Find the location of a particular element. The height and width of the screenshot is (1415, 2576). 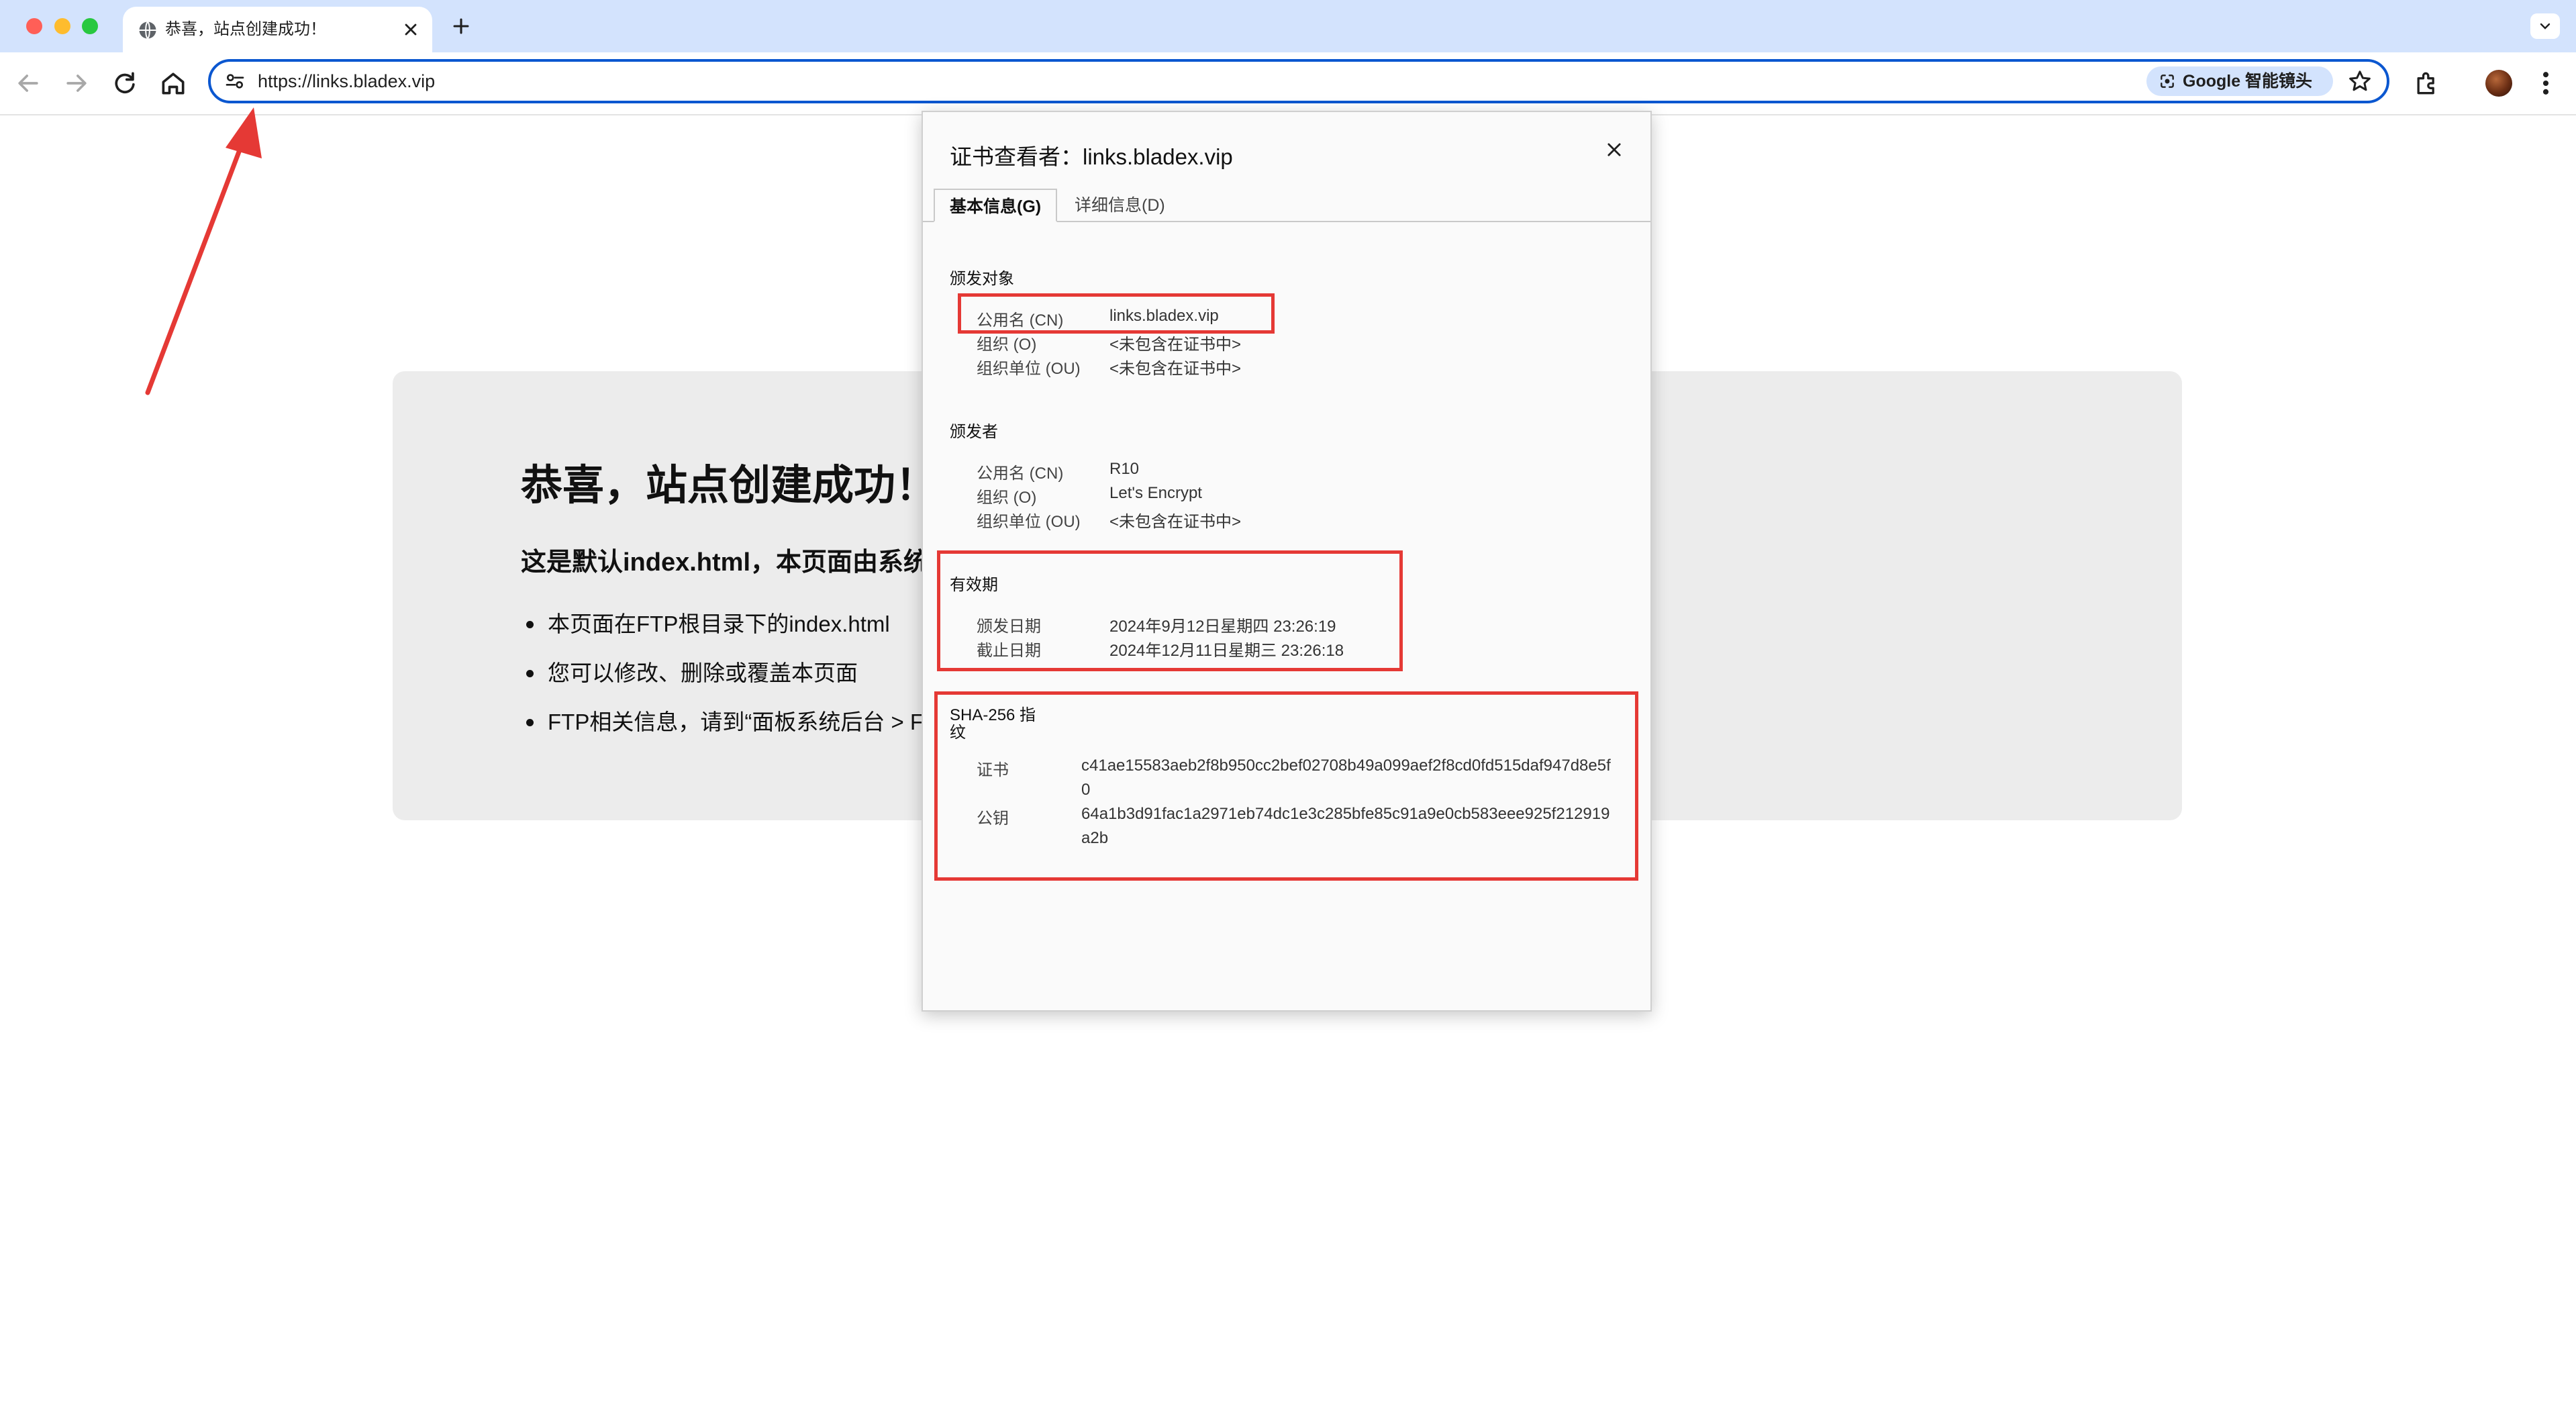

list-item: FTP相关信息，请到“面板系统后台 > F is located at coordinates (722, 730).